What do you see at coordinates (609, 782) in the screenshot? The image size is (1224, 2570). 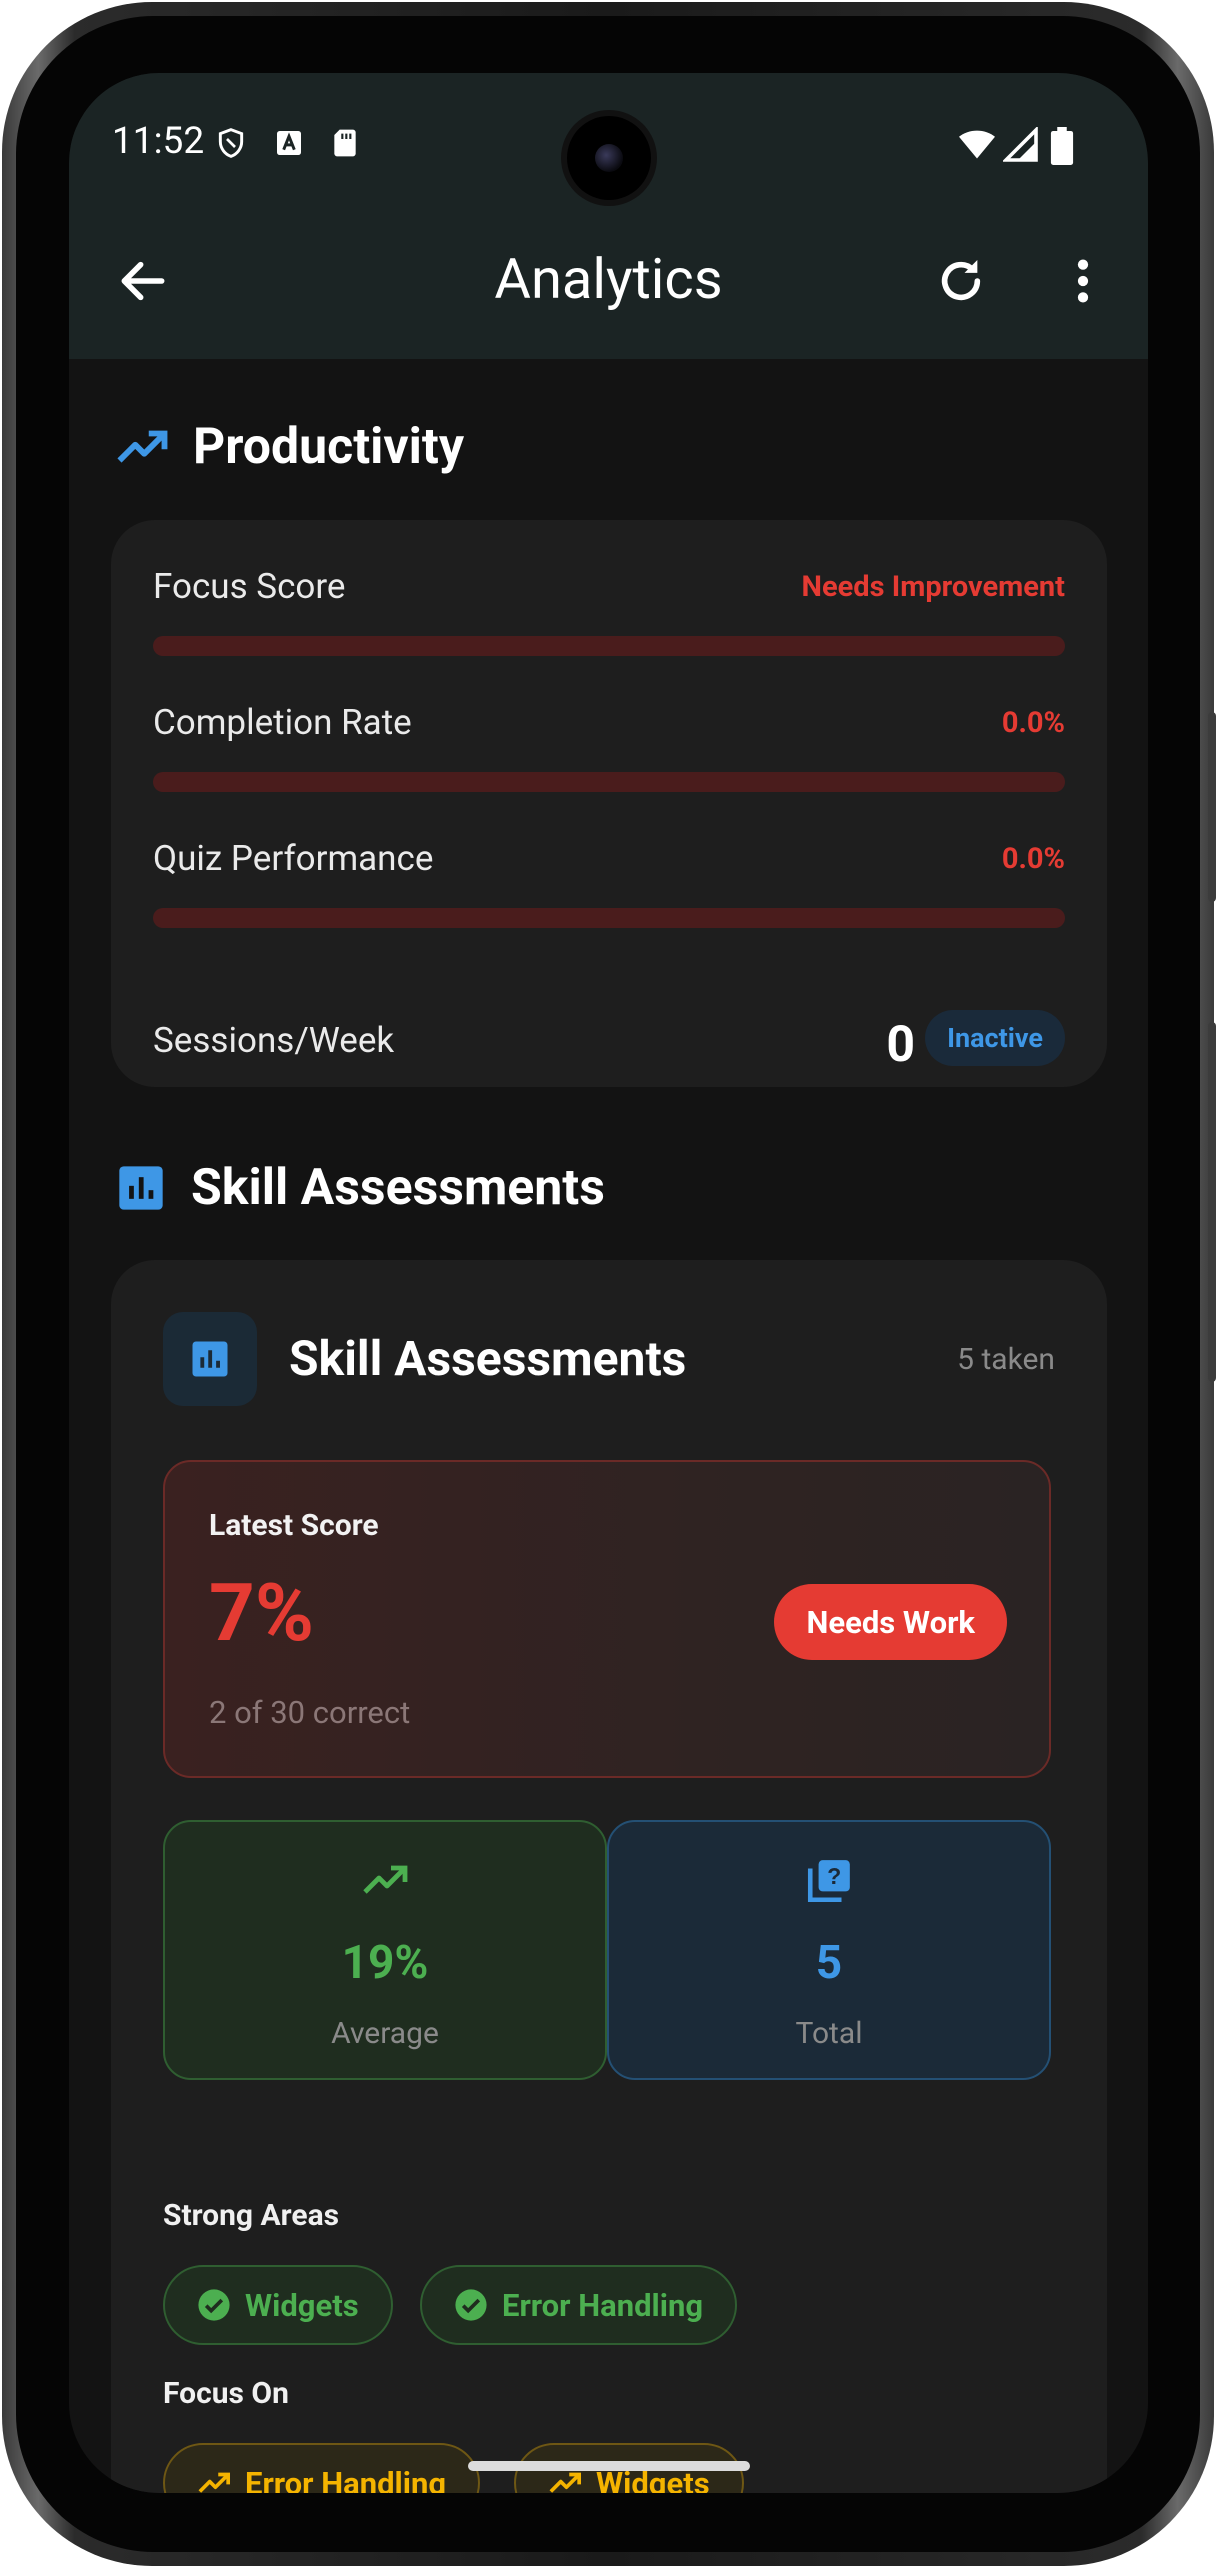 I see `completion-rate-bar` at bounding box center [609, 782].